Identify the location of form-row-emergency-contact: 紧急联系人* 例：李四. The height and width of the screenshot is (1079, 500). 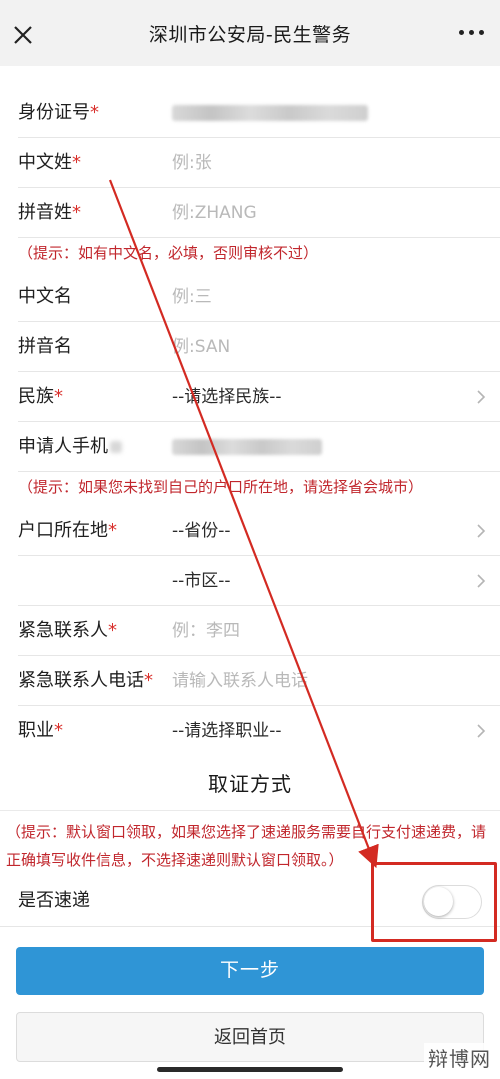
(250, 631).